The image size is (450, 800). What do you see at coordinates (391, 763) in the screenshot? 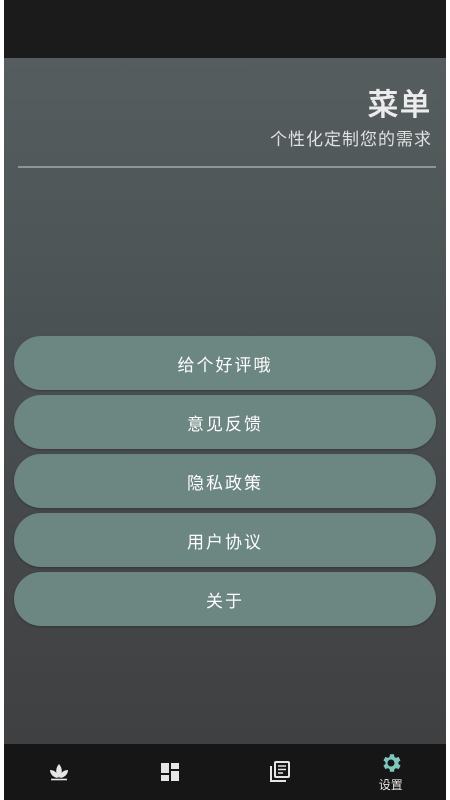
I see `gear-icon` at bounding box center [391, 763].